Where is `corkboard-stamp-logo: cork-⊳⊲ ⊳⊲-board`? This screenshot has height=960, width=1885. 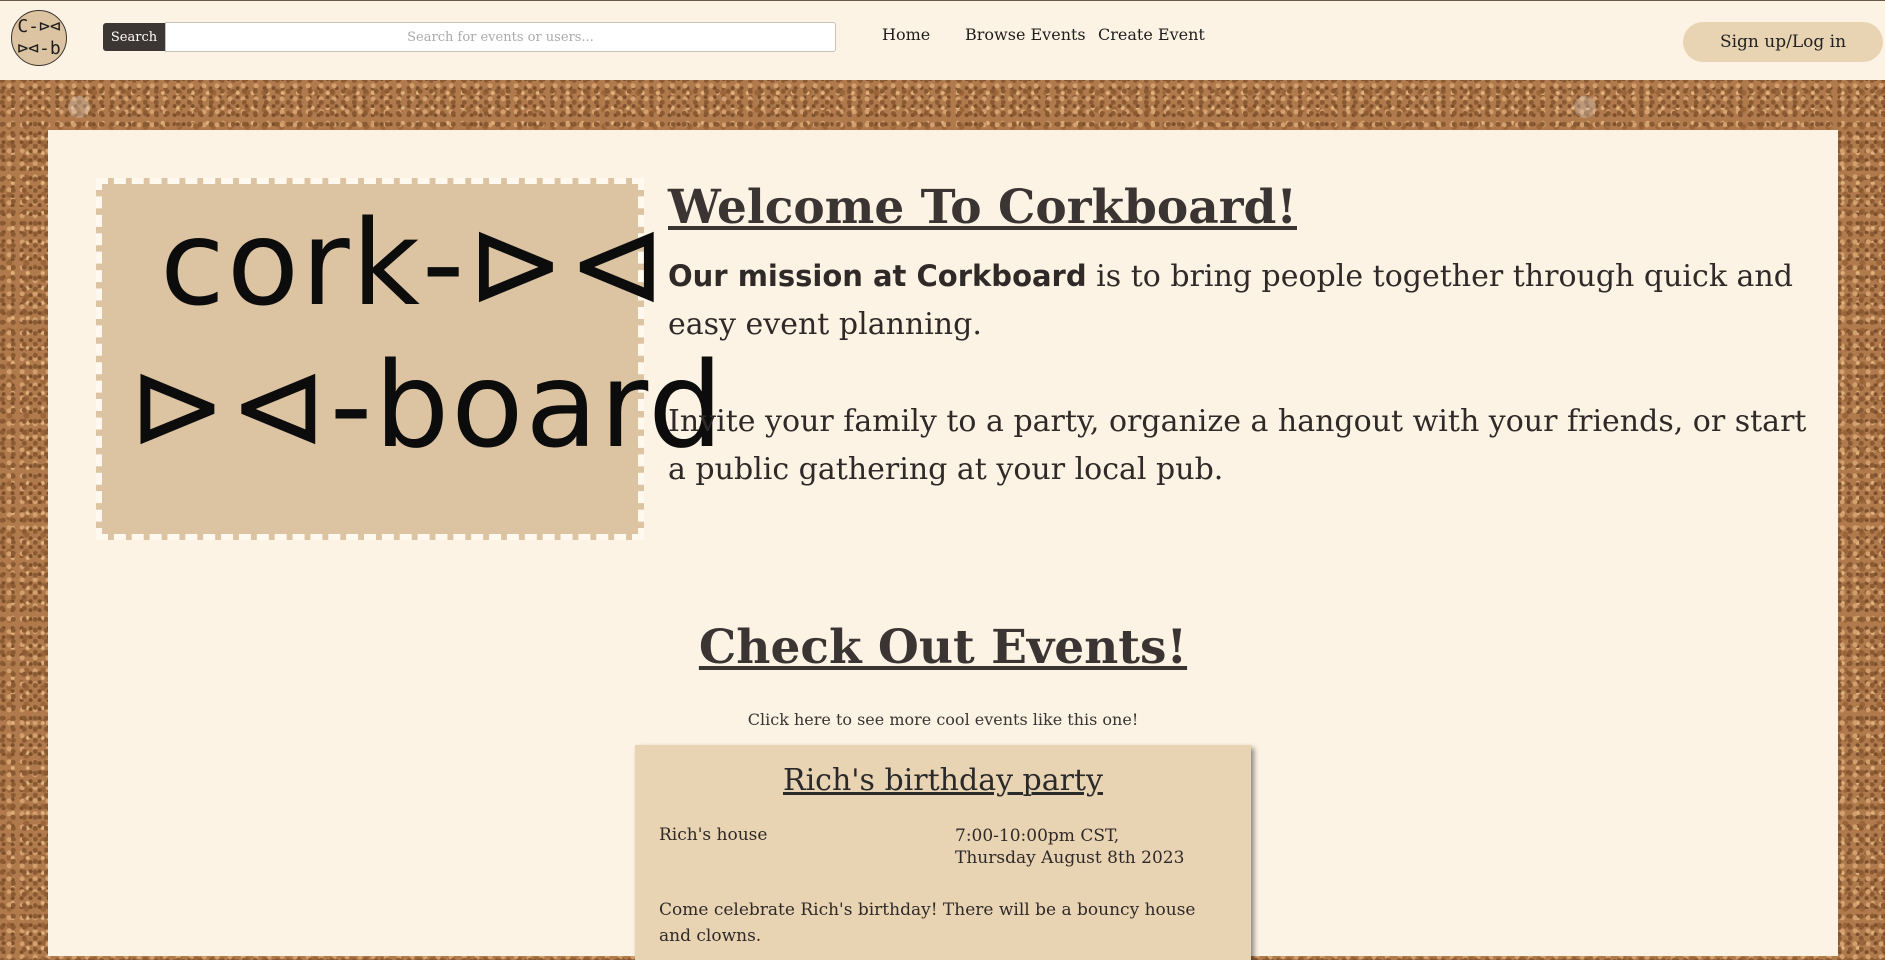 corkboard-stamp-logo: cork-⊳⊲ ⊳⊲-board is located at coordinates (409, 359).